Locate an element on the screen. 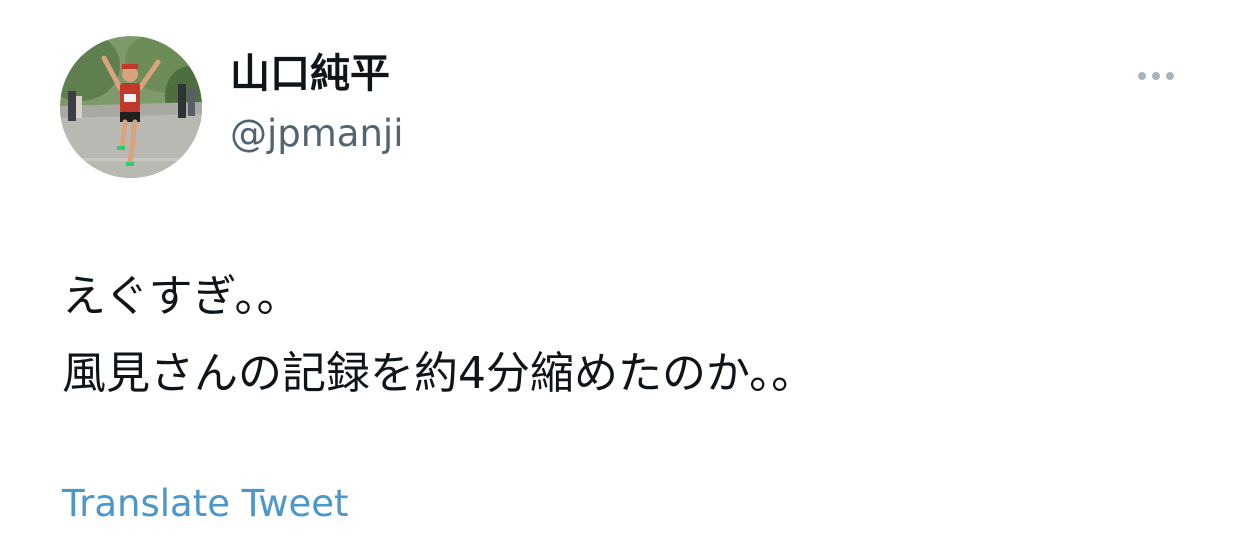 Image resolution: width=1242 pixels, height=553 pixels. author-display-name: 山口純平 is located at coordinates (317, 74).